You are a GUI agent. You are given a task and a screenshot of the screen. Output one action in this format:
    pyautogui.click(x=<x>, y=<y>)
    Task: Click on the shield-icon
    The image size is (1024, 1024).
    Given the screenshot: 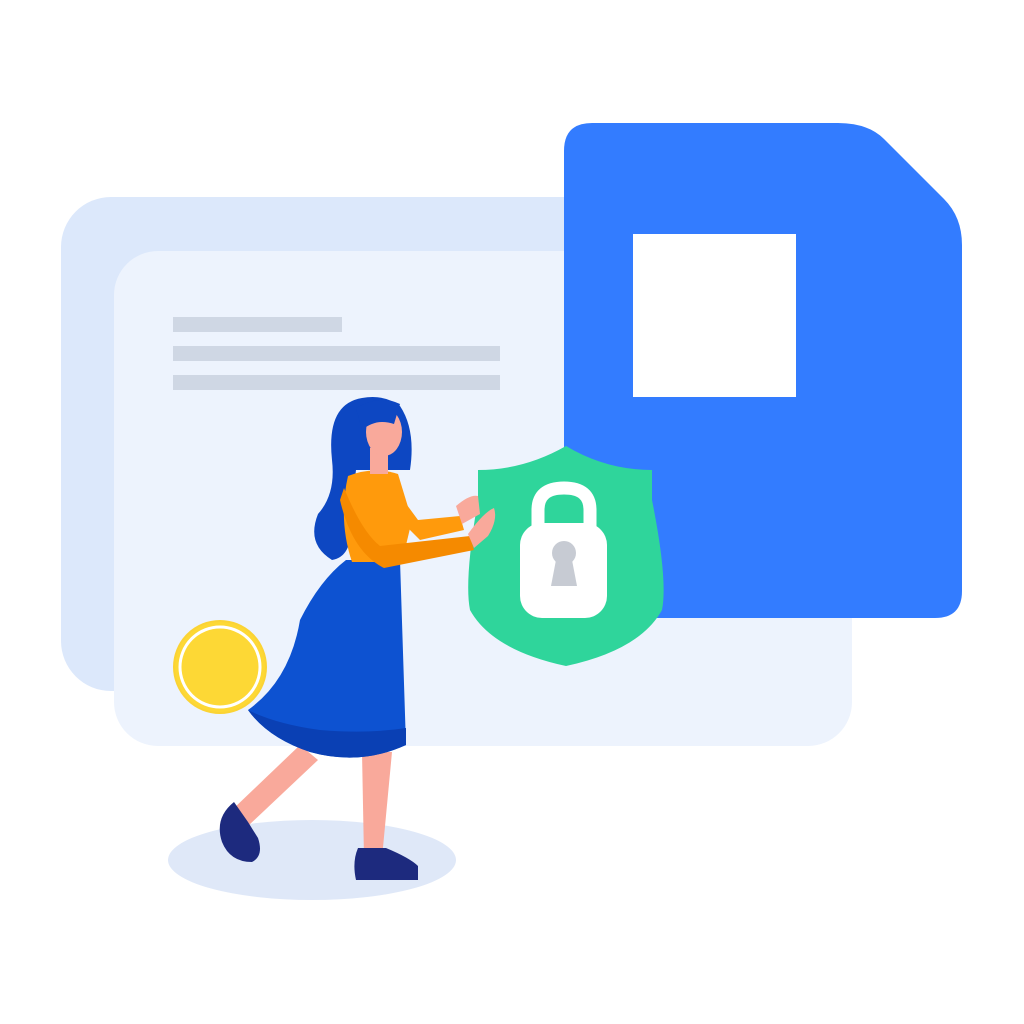 What is the action you would take?
    pyautogui.click(x=566, y=556)
    